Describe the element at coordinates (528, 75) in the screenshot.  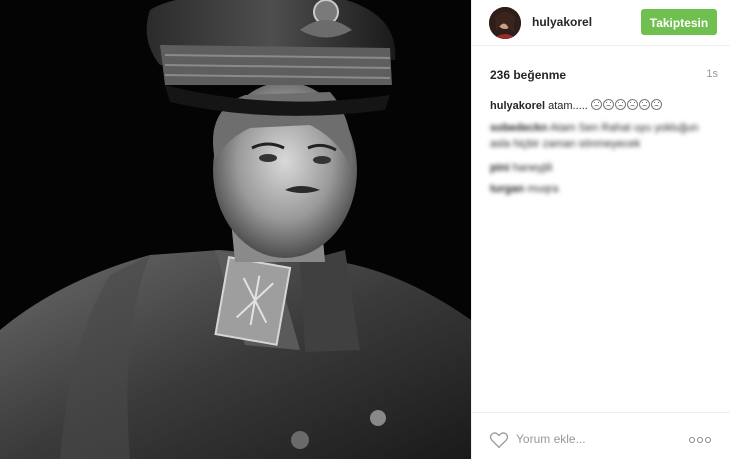
I see `likes-count: 236 beğenme` at that location.